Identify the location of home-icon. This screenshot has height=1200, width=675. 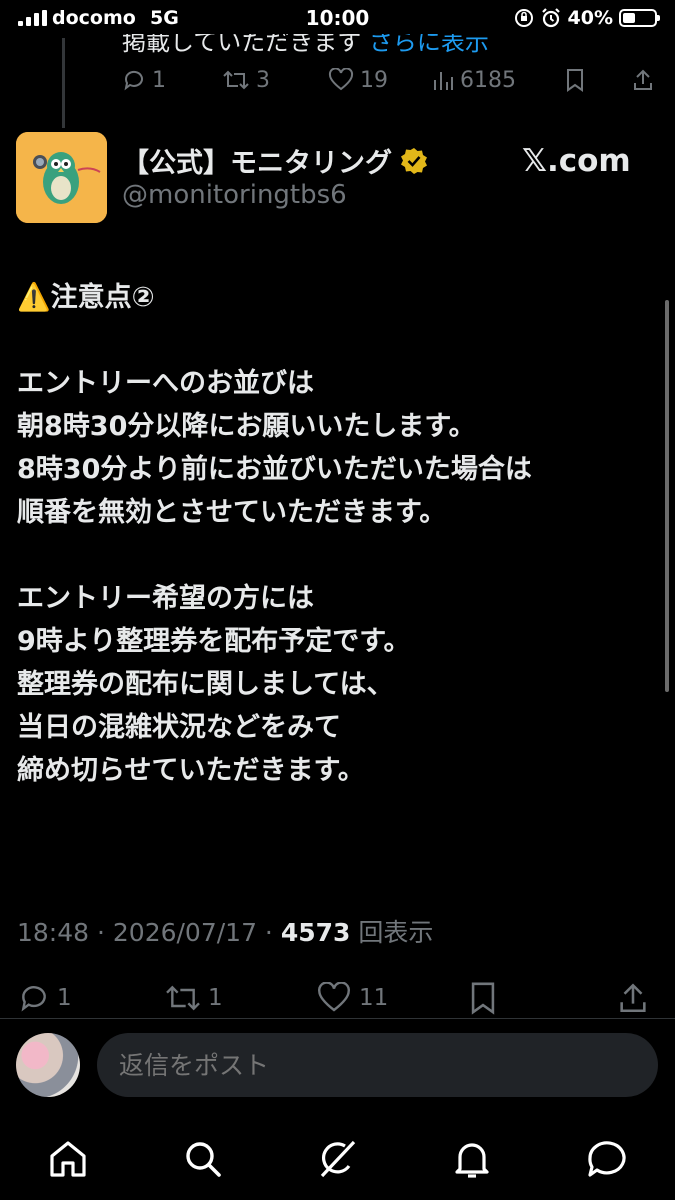
(68, 1159).